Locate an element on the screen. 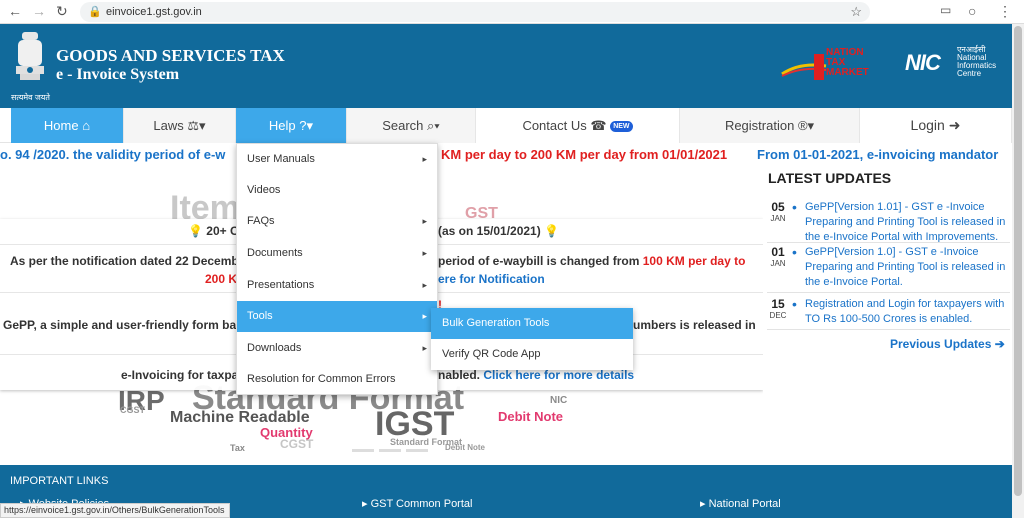 This screenshot has height=518, width=1024. submenu-item-bulk-generation-tools: Bulk Generation Tools is located at coordinates (532, 323).